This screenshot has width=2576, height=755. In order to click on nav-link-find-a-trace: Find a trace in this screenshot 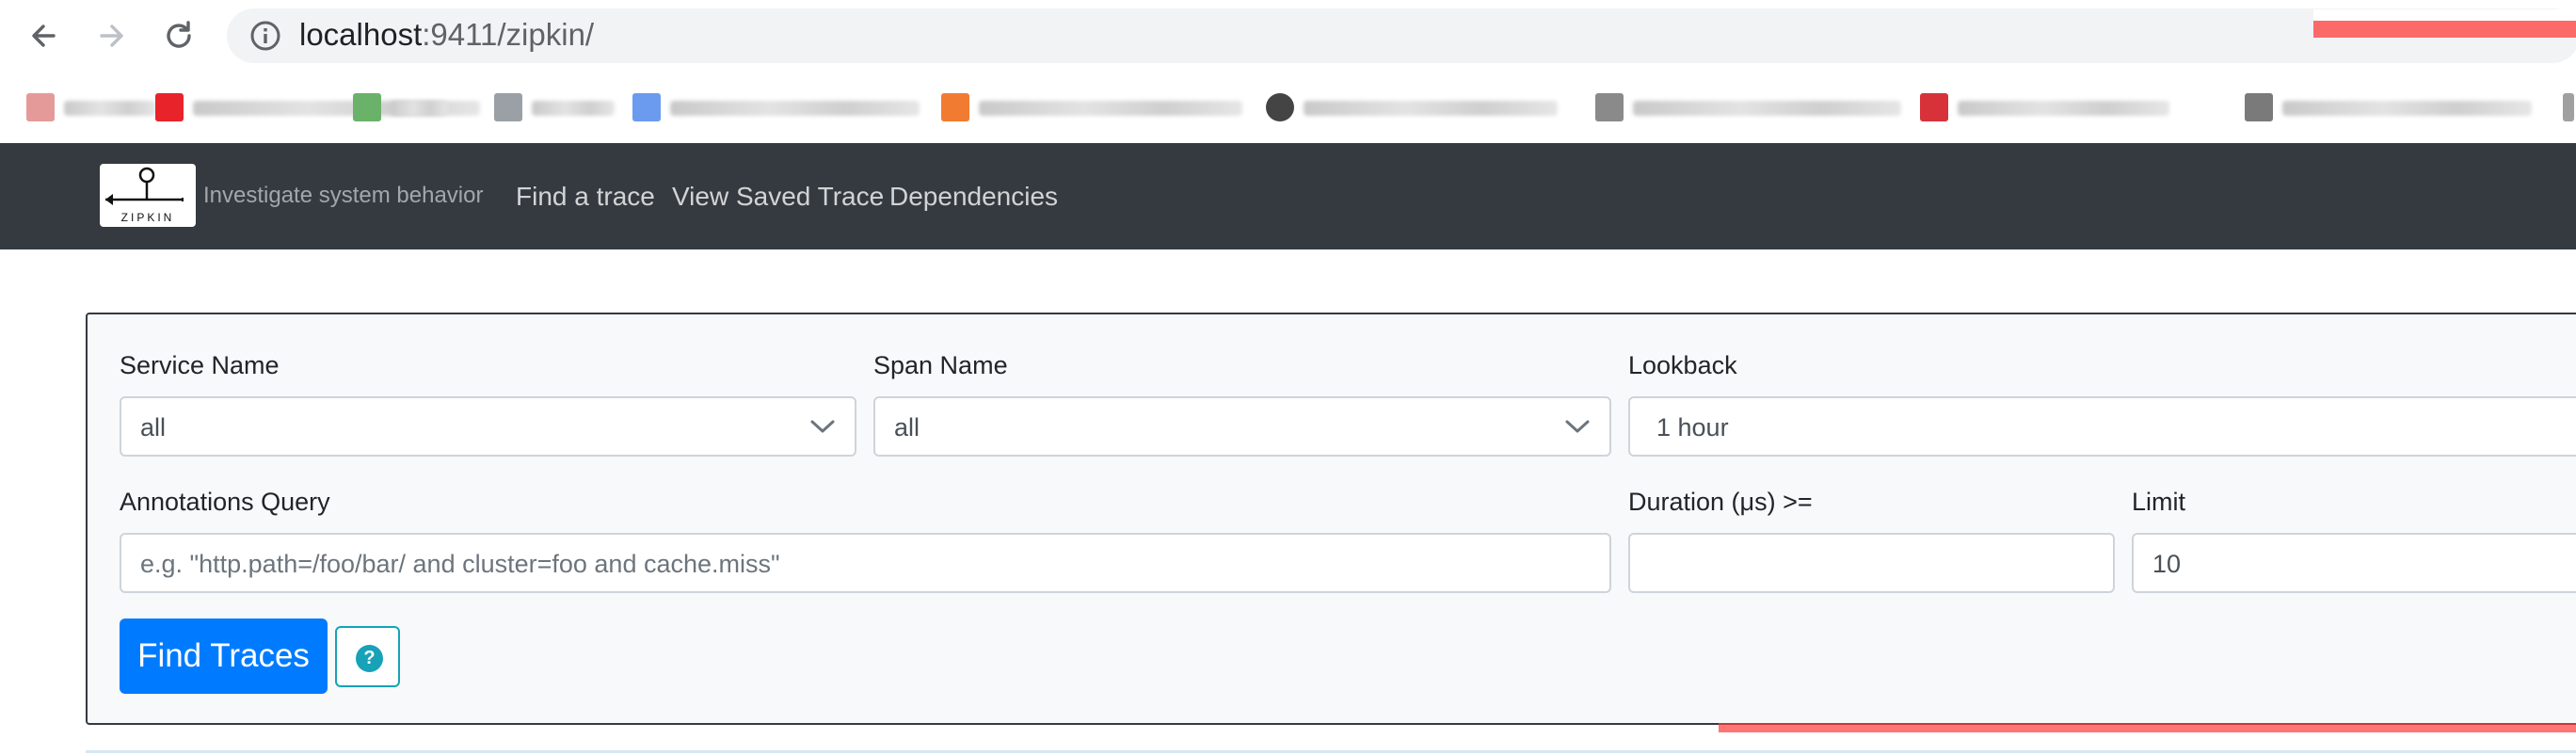, I will do `click(585, 197)`.